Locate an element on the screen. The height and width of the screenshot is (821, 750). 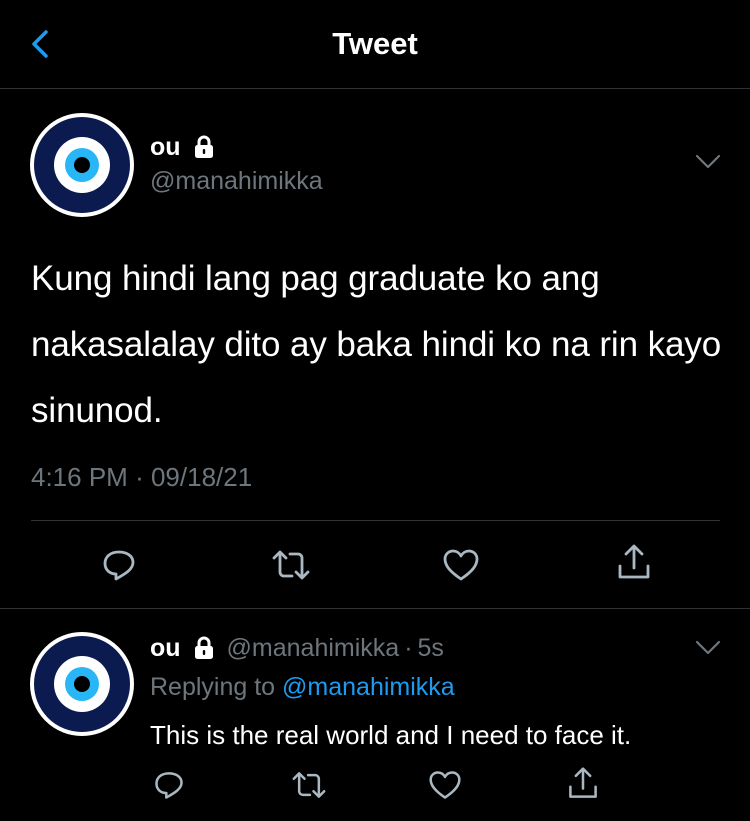
reply-button is located at coordinates (119, 565).